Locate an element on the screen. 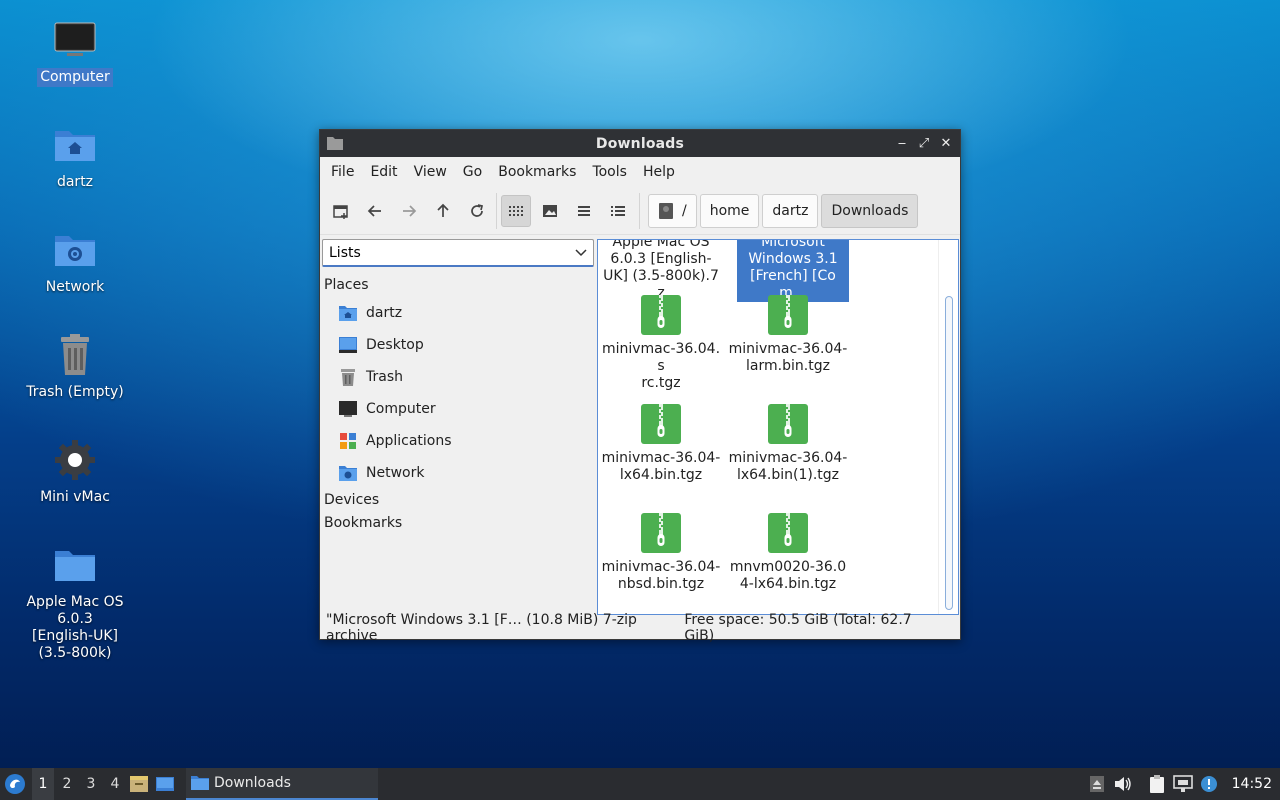 The height and width of the screenshot is (800, 1280). menu-bookmarks: Bookmarks is located at coordinates (537, 172).